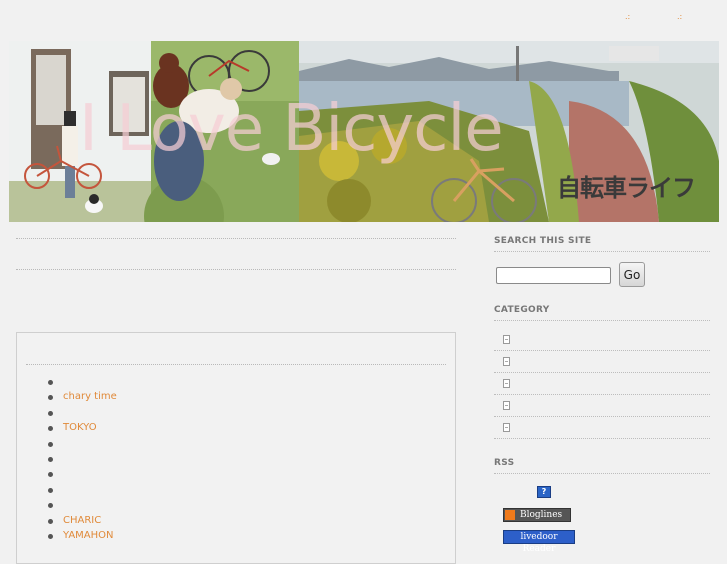  I want to click on search-heading: SEARCH THIS SITE, so click(543, 241).